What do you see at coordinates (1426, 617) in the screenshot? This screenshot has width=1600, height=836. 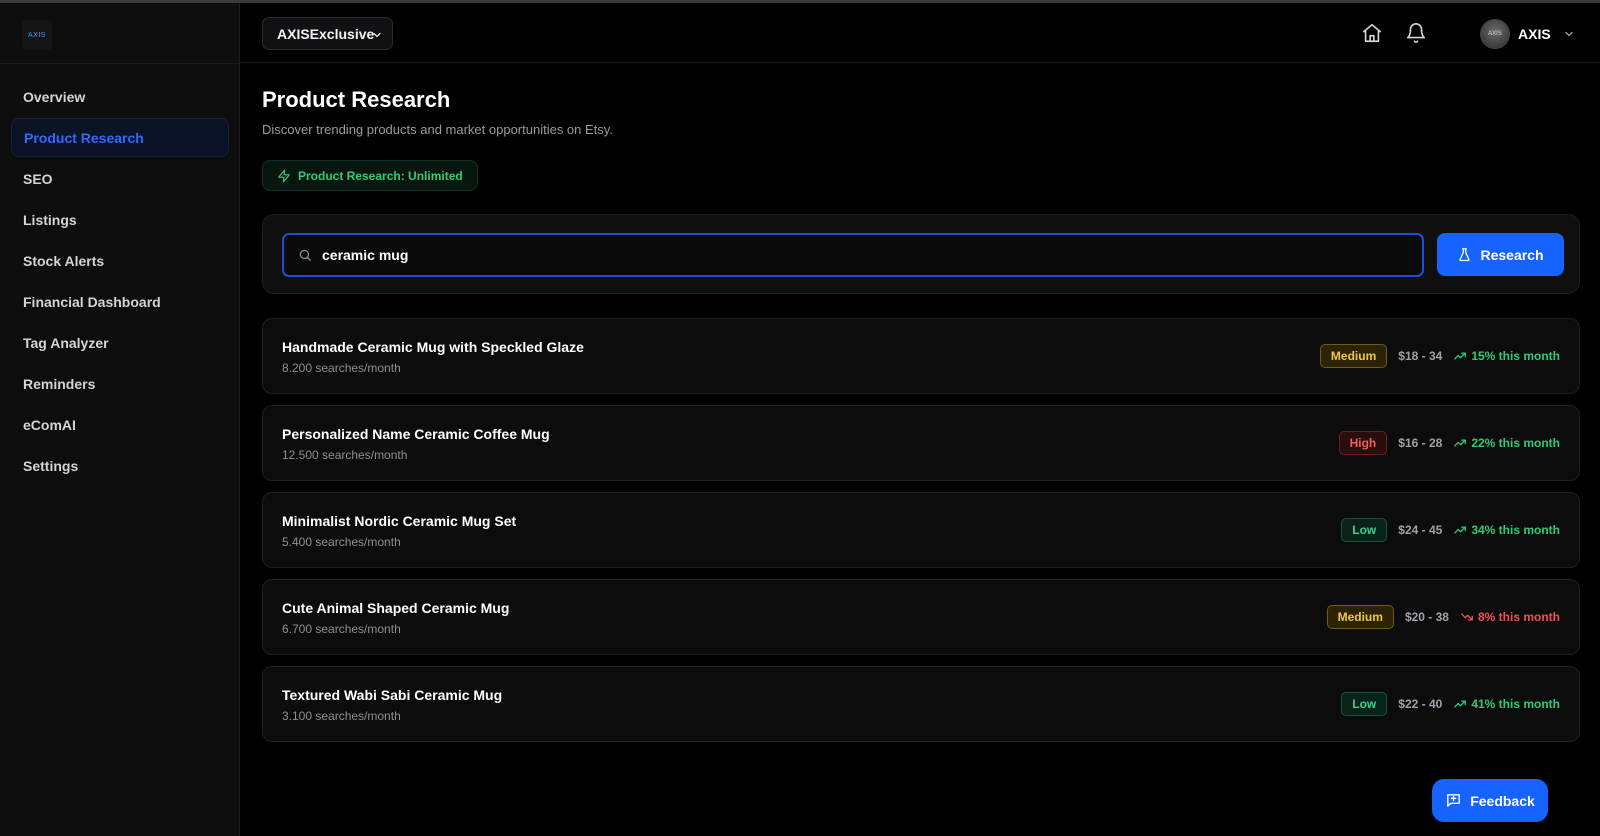 I see `price-range: $20 - 38` at bounding box center [1426, 617].